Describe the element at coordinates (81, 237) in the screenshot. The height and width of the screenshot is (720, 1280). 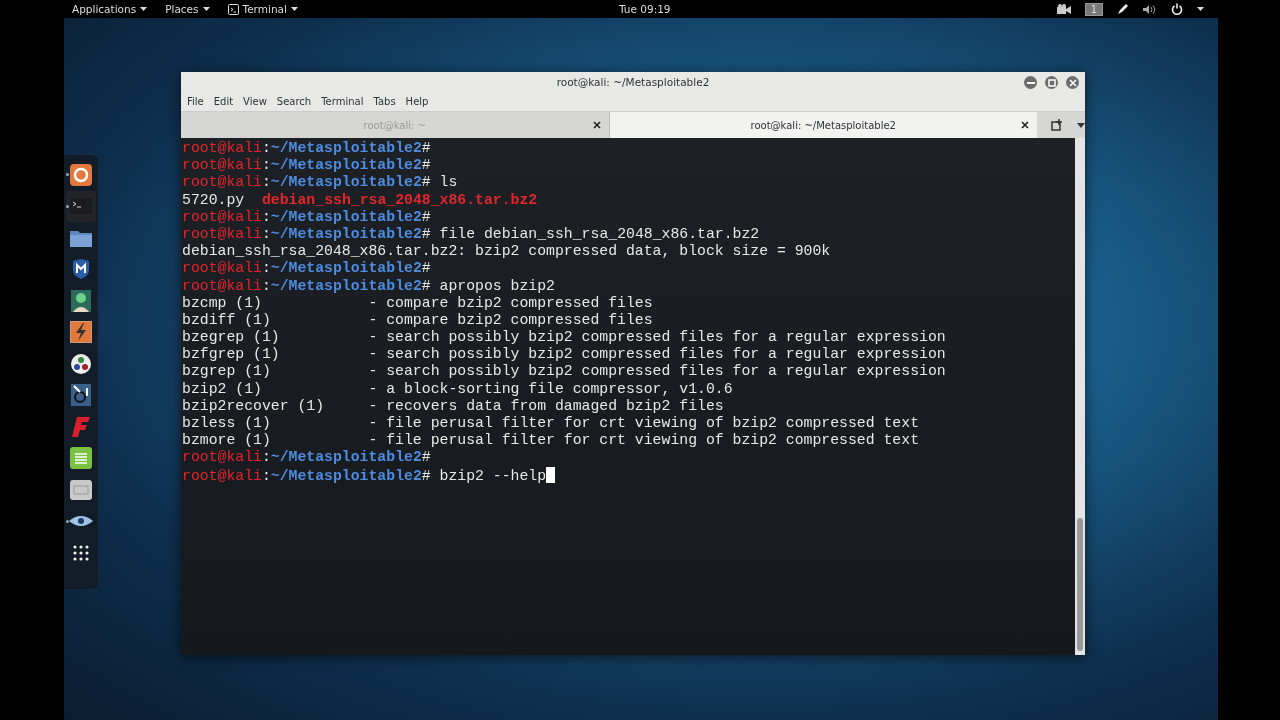
I see `folder-icon` at that location.